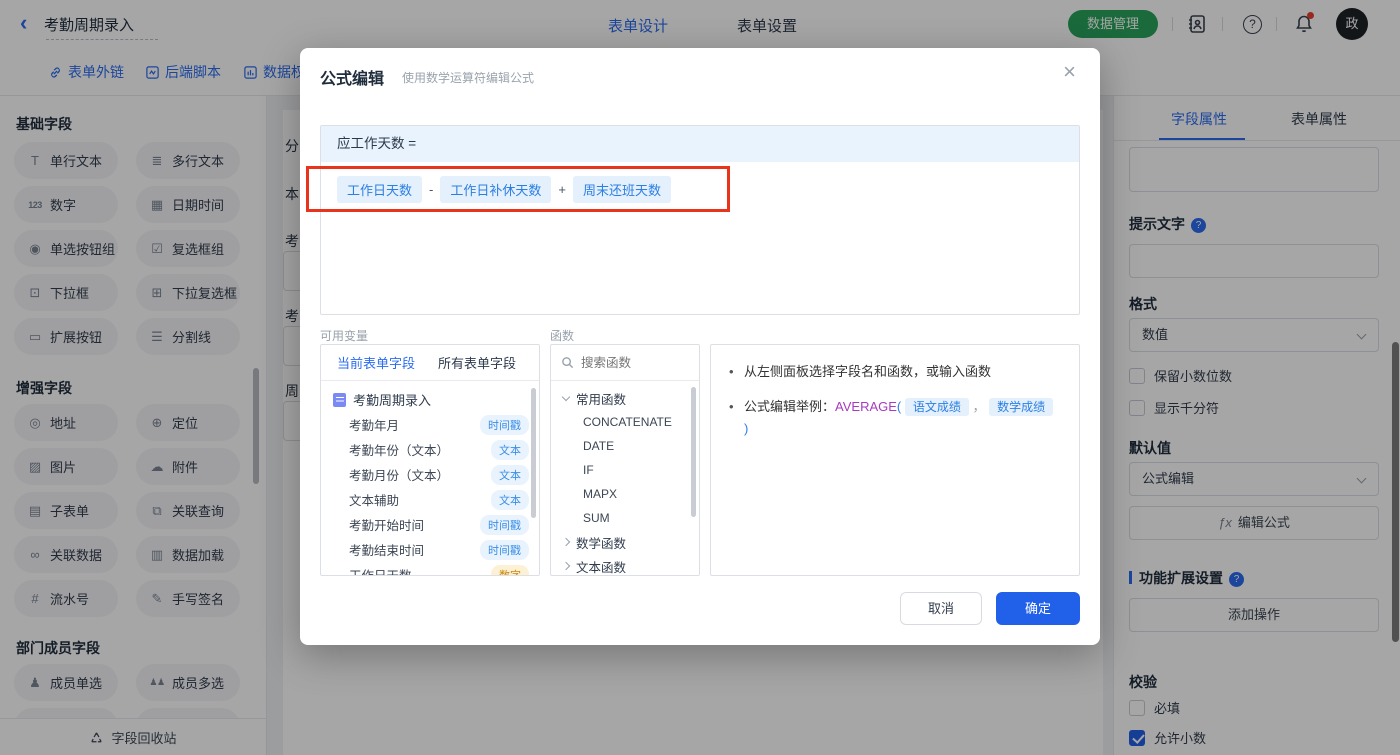 This screenshot has height=755, width=1400. Describe the element at coordinates (895, 372) in the screenshot. I see `tip-line-1: 从左侧面板选择字段名和函数，或输入函数` at that location.